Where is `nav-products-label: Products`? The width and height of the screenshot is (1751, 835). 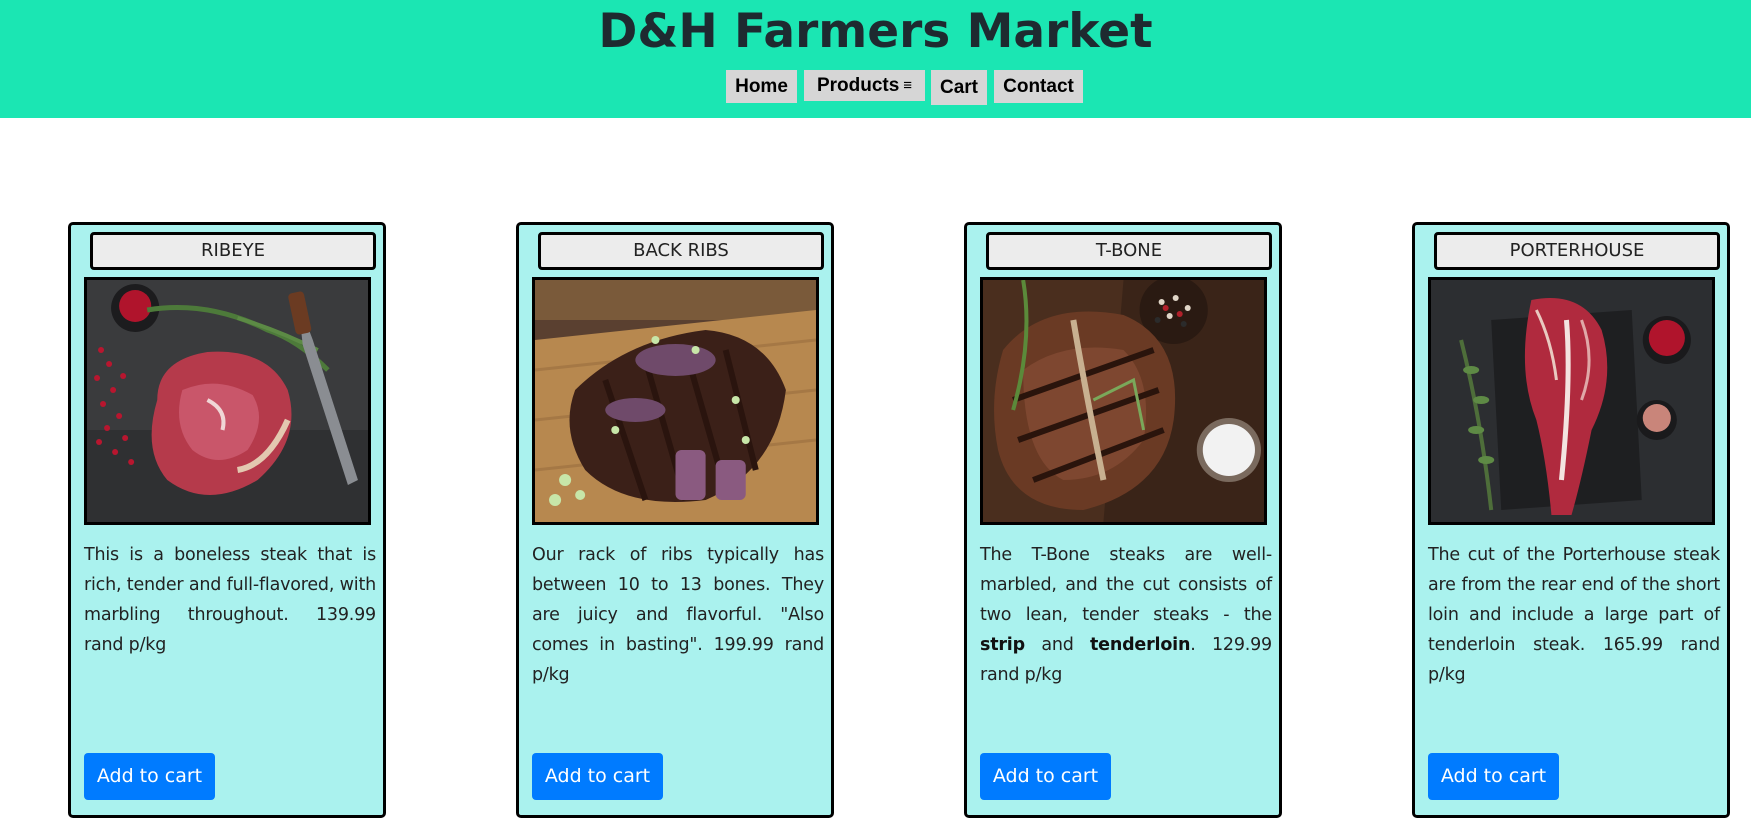 nav-products-label: Products is located at coordinates (858, 85).